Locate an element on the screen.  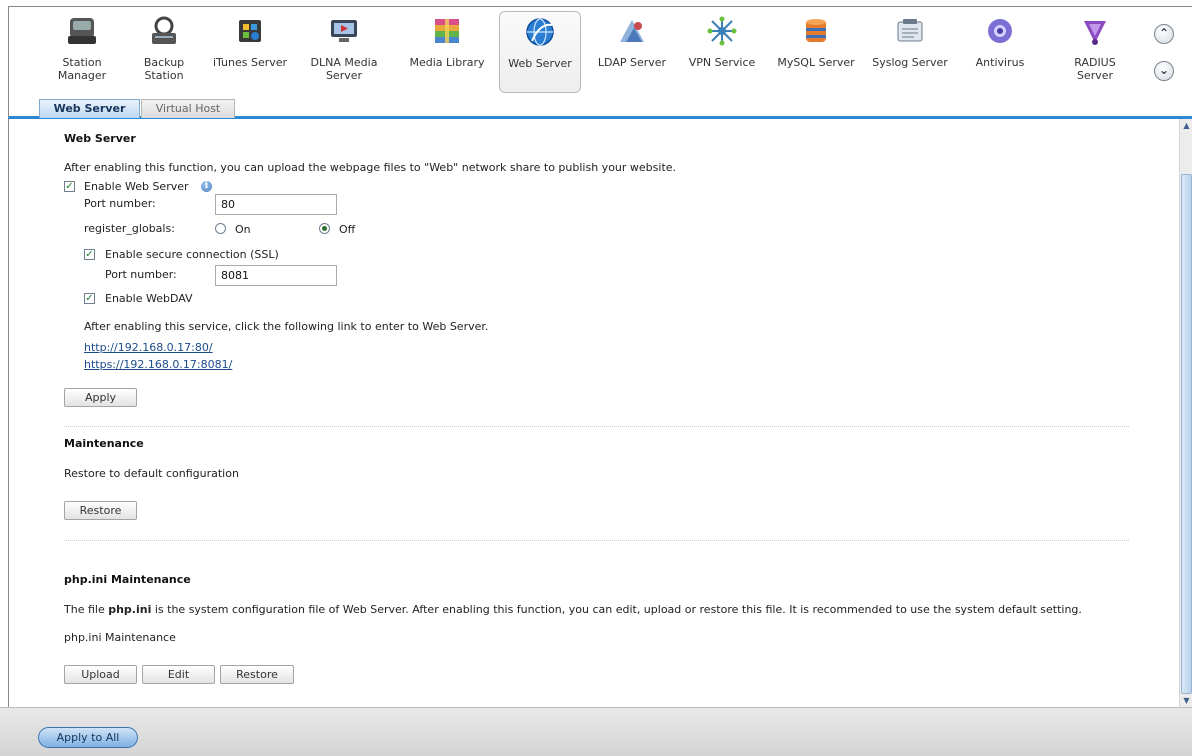
register-globals-off-label: Off is located at coordinates (347, 229).